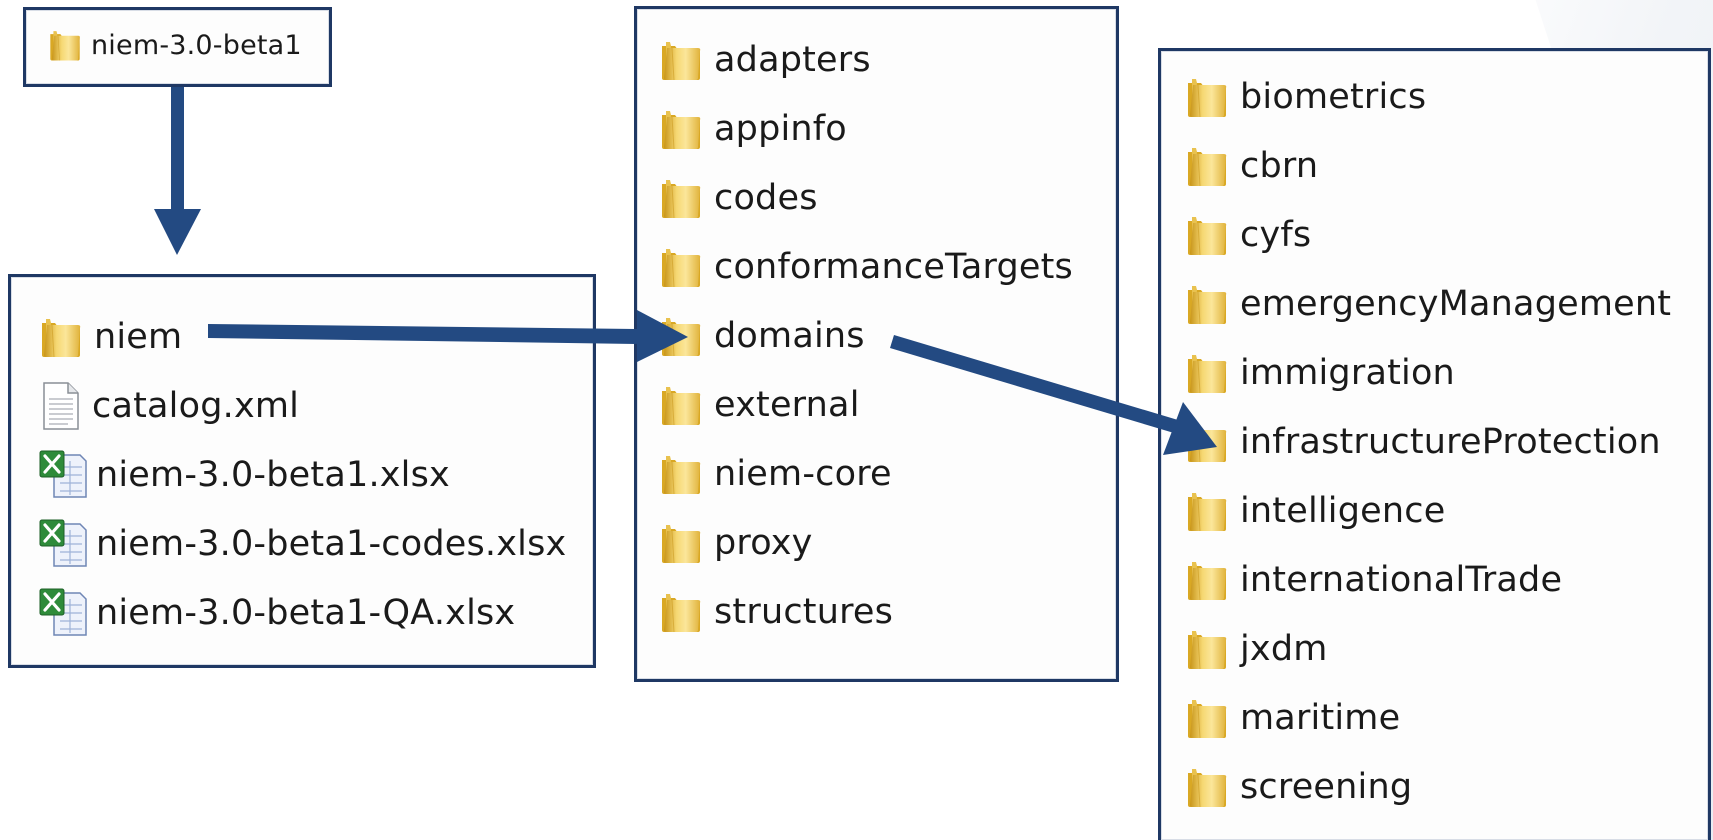 This screenshot has height=840, width=1713. Describe the element at coordinates (1279, 165) in the screenshot. I see `item-label: cbrn` at that location.